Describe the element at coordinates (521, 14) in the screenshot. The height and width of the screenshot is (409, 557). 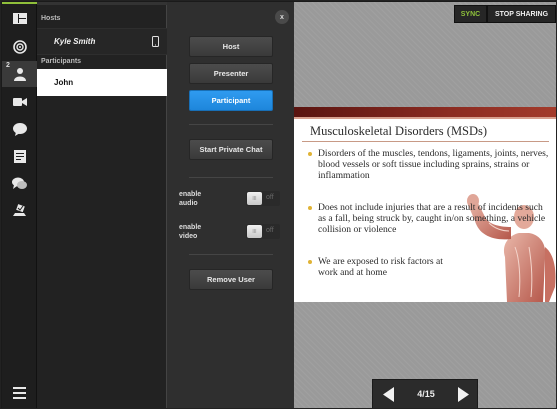
I see `stop-sharing-button: STOP SHARING` at that location.